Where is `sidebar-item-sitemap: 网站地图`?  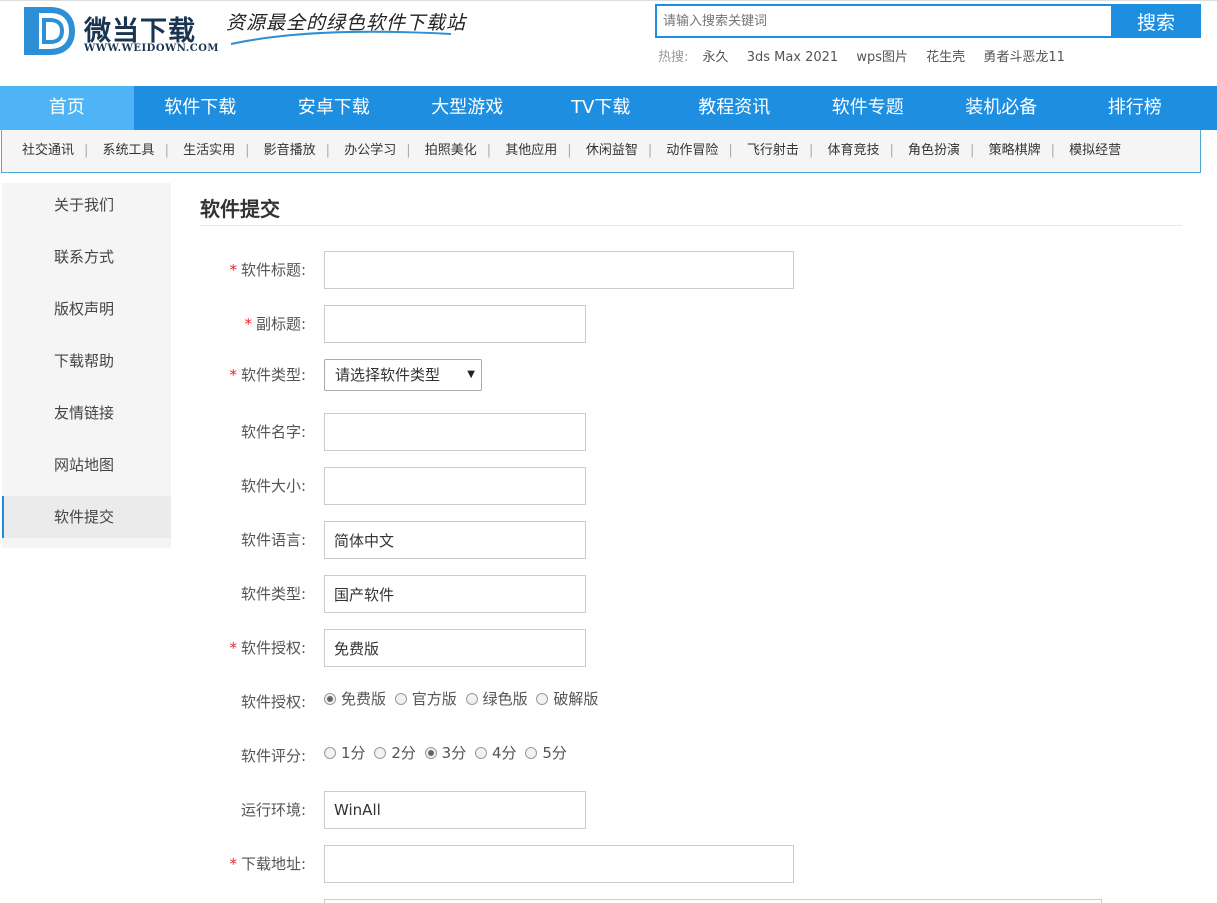
sidebar-item-sitemap: 网站地图 is located at coordinates (86, 469).